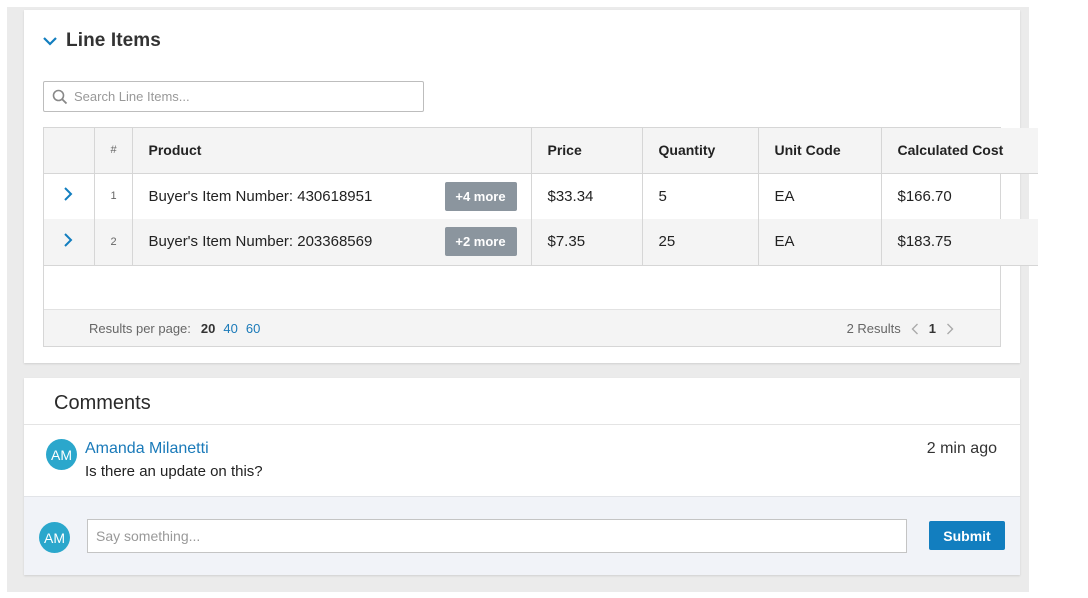 The width and height of the screenshot is (1088, 598). I want to click on line-items-title: Line Items, so click(113, 40).